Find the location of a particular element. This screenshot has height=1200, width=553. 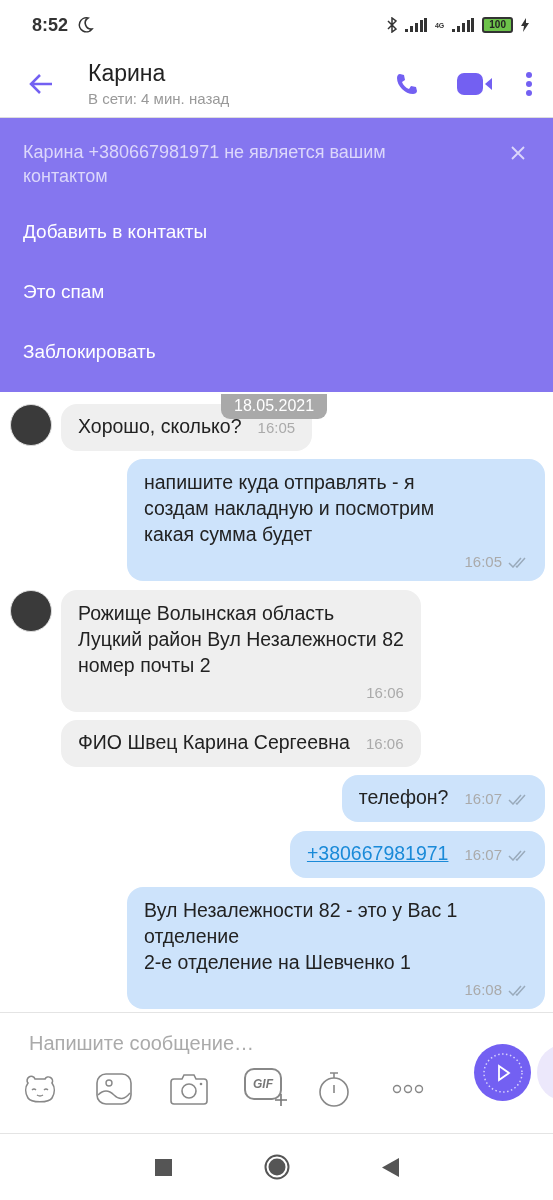

gif-button: GIF is located at coordinates (281, 1089).